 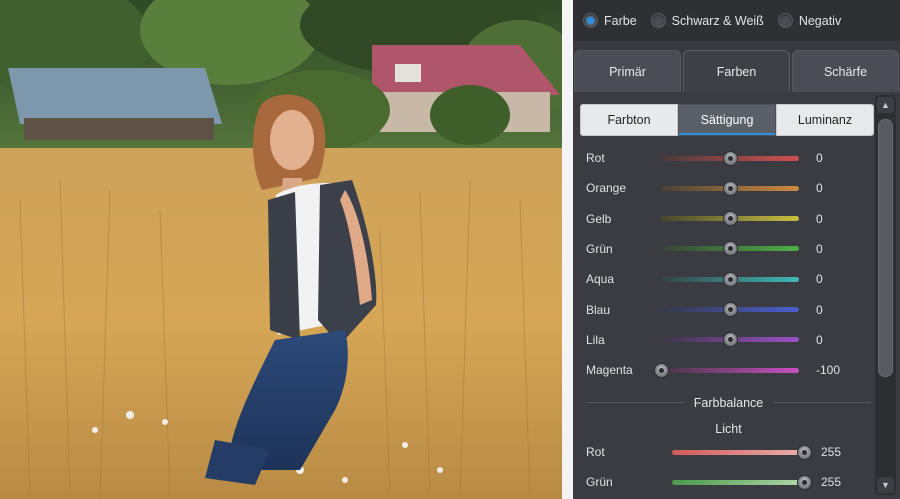 I want to click on color-mode-selector: Farbe Schwarz & Weiß Negativ, so click(x=736, y=20).